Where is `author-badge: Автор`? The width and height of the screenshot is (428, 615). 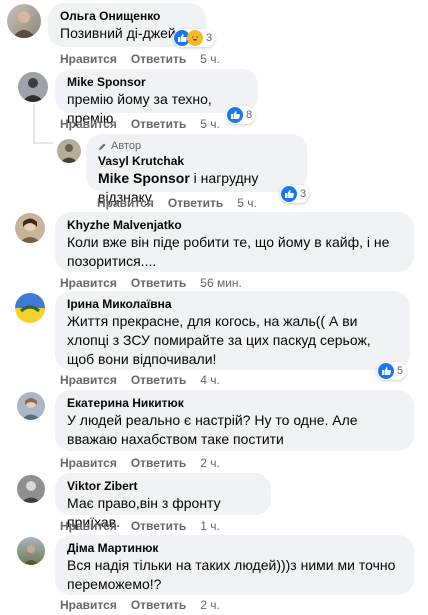 author-badge: Автор is located at coordinates (196, 146).